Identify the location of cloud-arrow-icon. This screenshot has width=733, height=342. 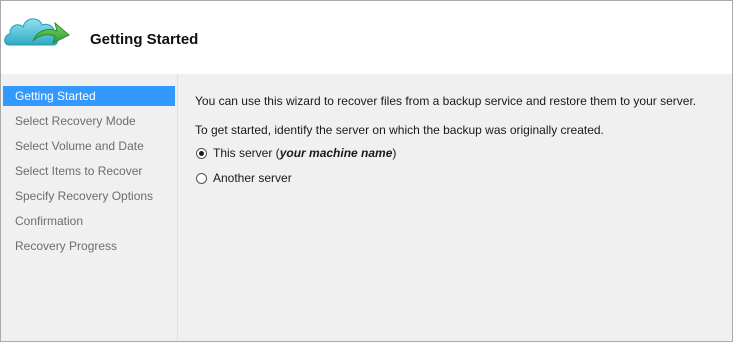
(37, 32).